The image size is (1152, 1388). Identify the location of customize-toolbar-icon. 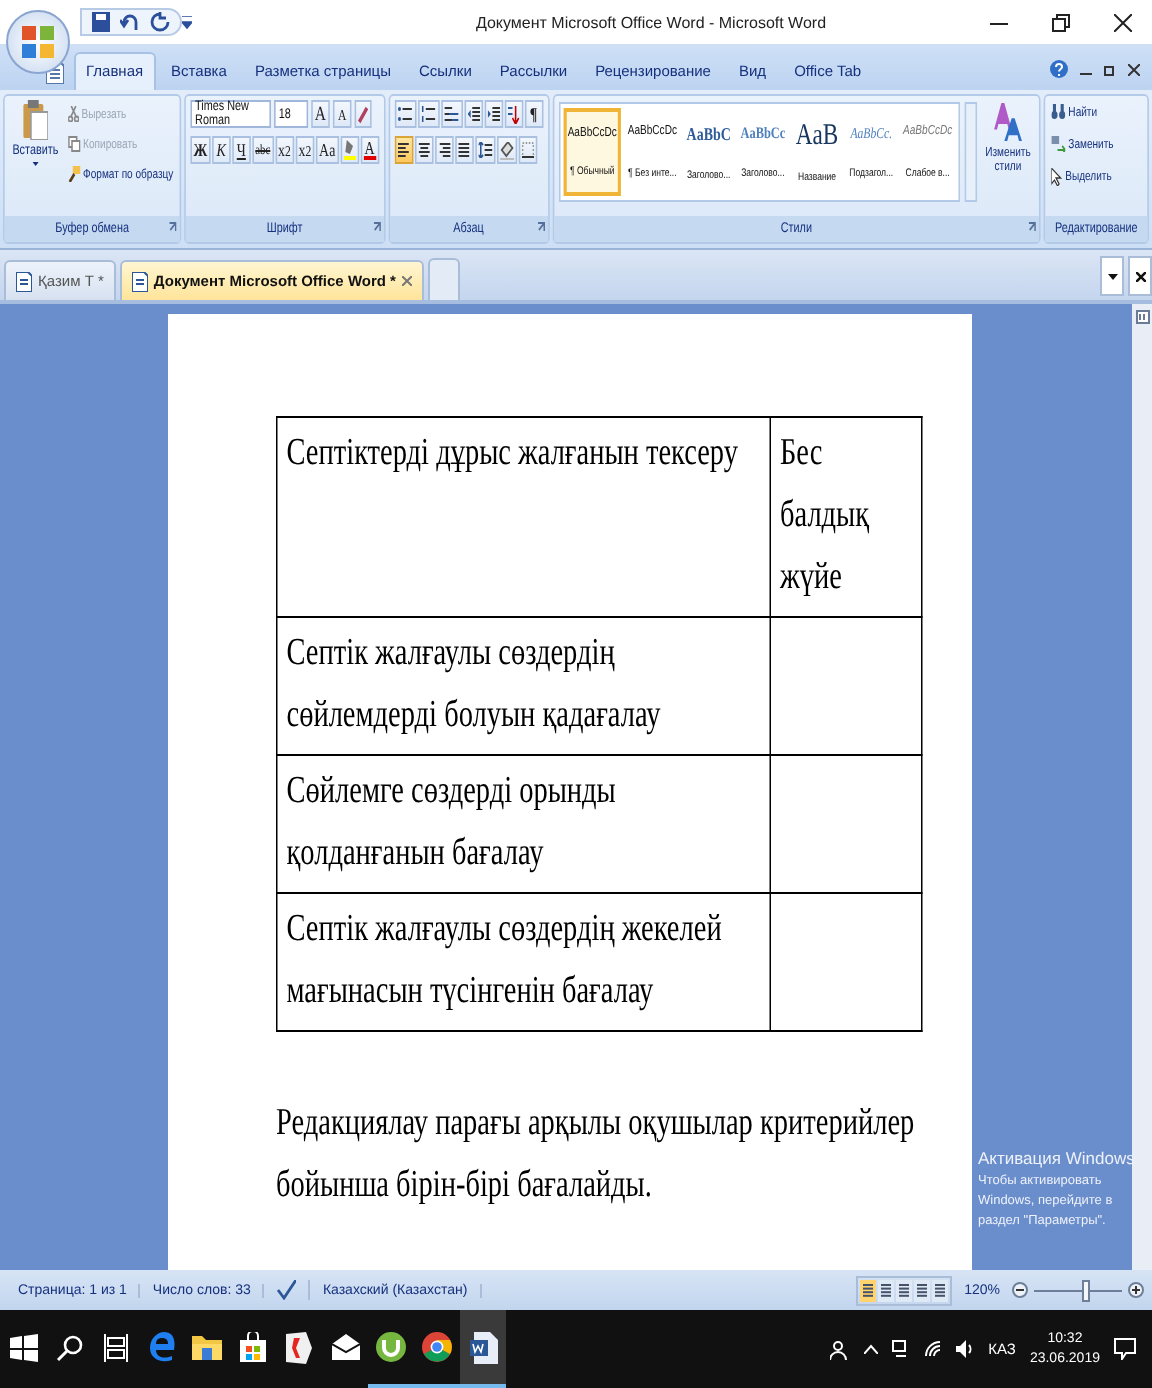
(187, 22).